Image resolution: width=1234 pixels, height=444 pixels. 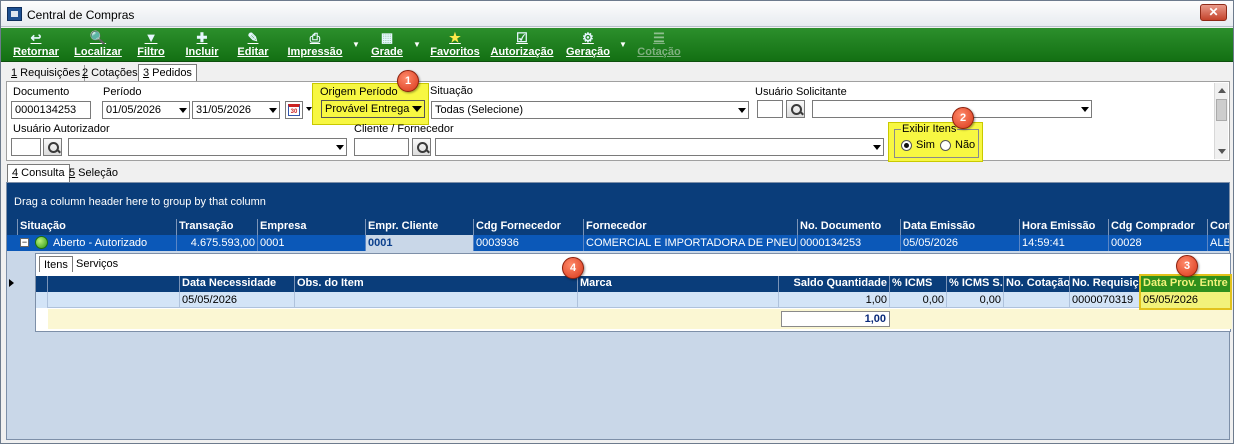 I want to click on cell-cdg-comprador: 00028, so click(x=1158, y=243).